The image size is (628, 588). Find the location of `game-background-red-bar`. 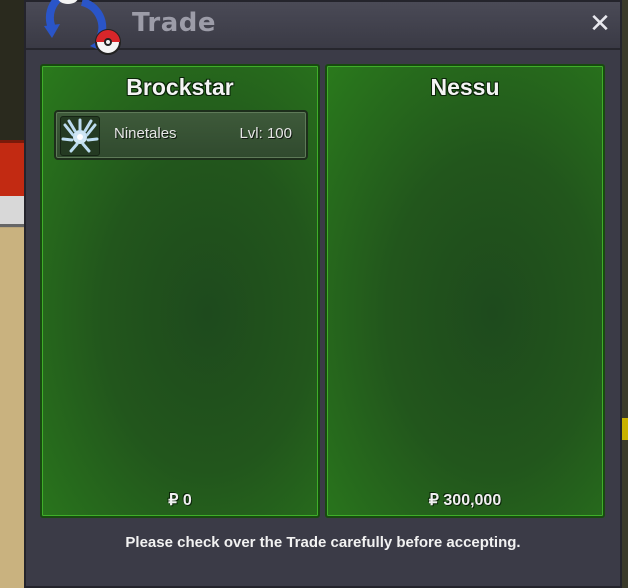

game-background-red-bar is located at coordinates (12, 169).